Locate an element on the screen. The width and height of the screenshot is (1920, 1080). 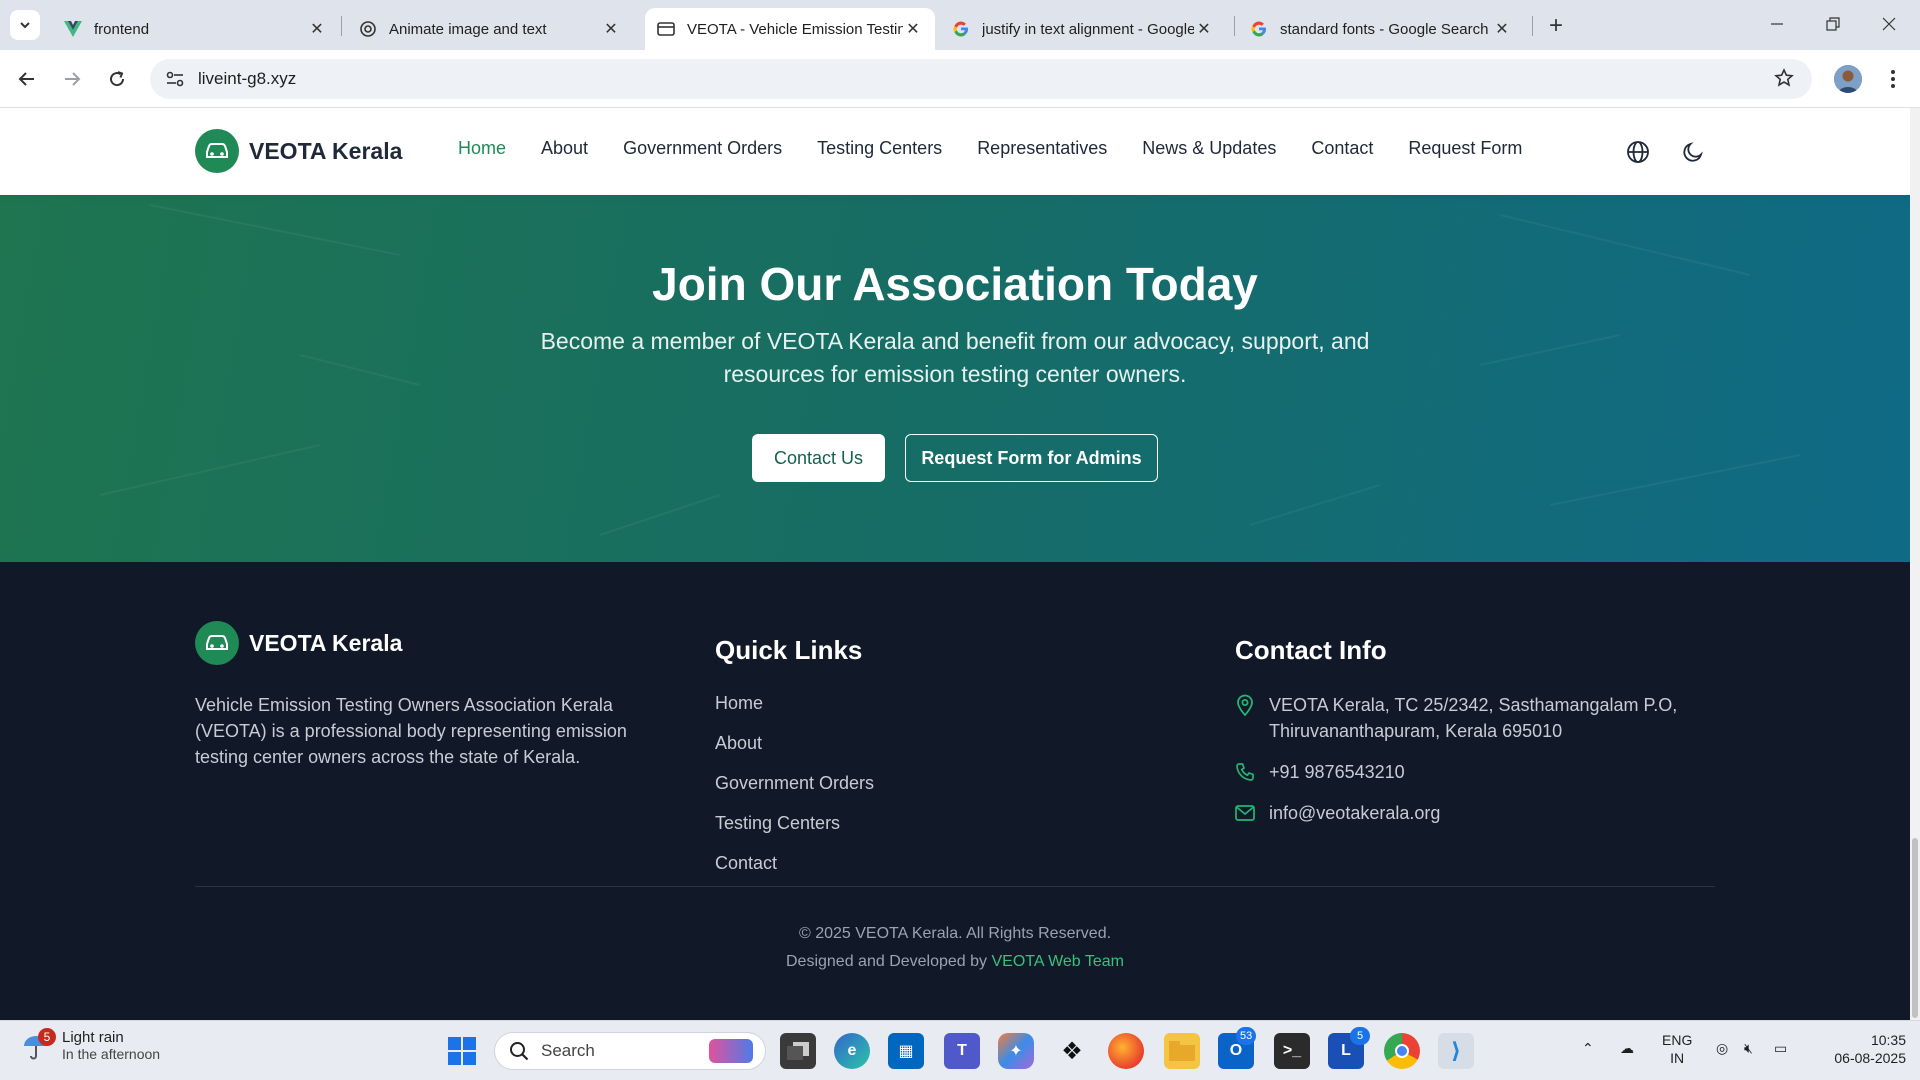
footer-link-home: Home is located at coordinates (794, 713).